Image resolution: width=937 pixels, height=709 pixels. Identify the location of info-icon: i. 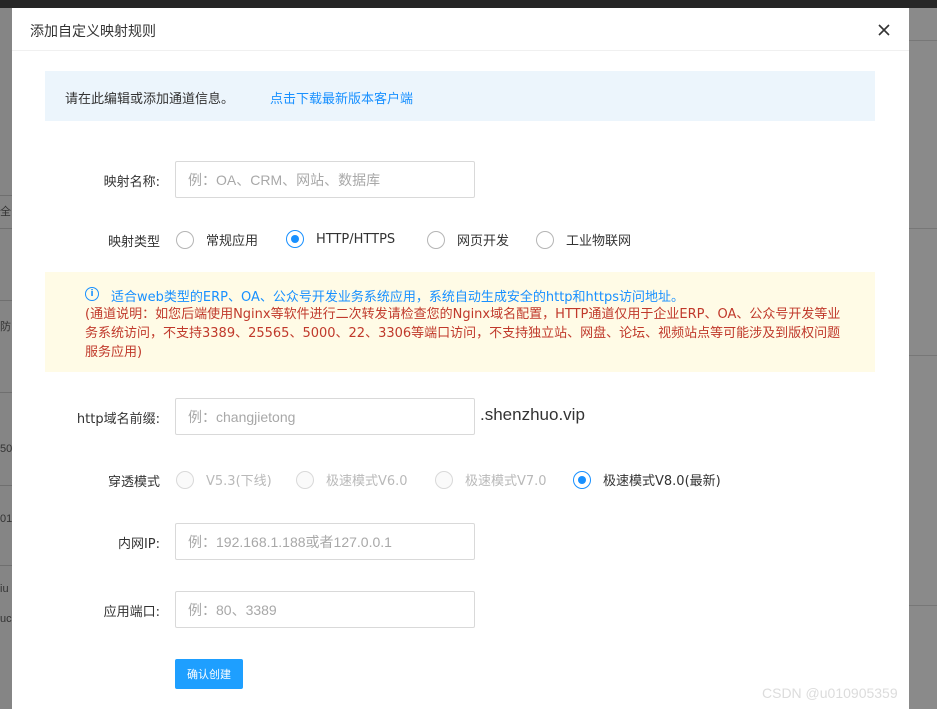
(92, 294).